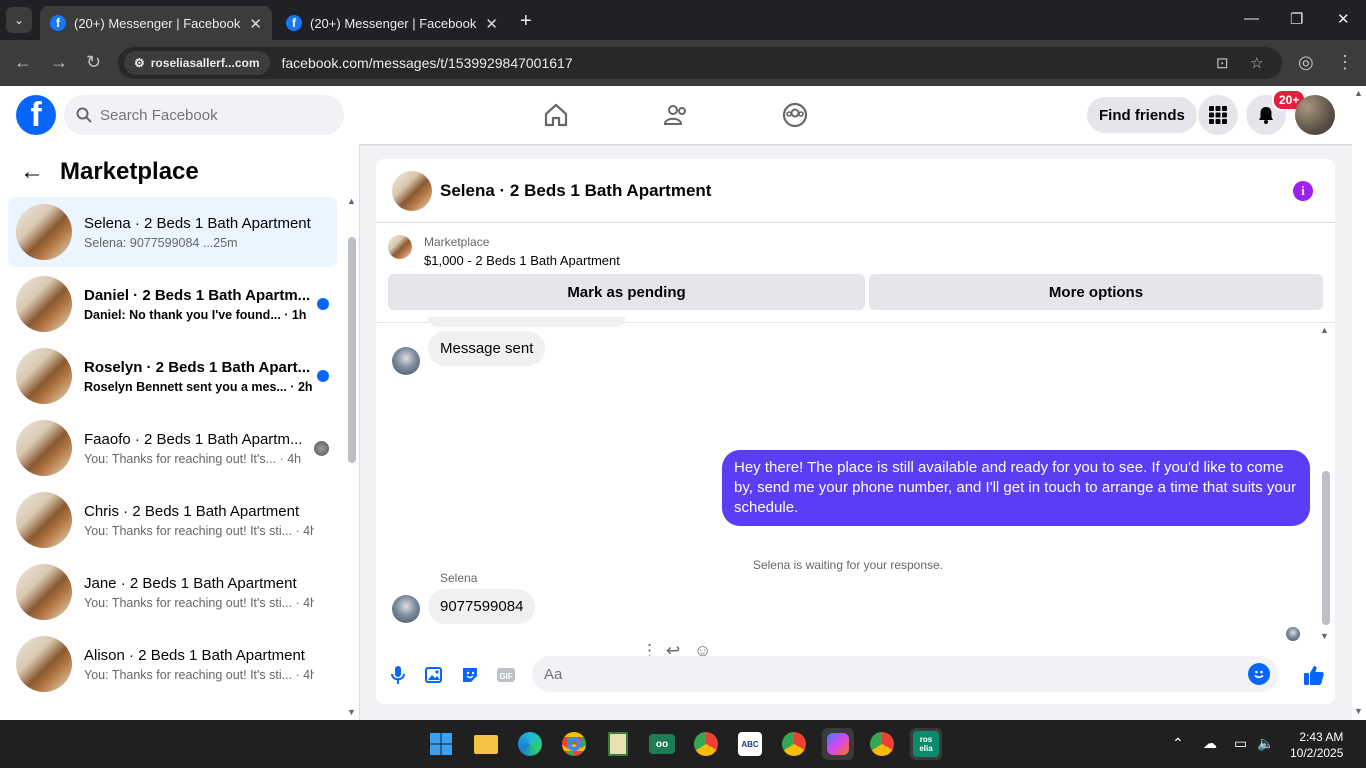  Describe the element at coordinates (434, 675) in the screenshot. I see `photo-icon` at that location.